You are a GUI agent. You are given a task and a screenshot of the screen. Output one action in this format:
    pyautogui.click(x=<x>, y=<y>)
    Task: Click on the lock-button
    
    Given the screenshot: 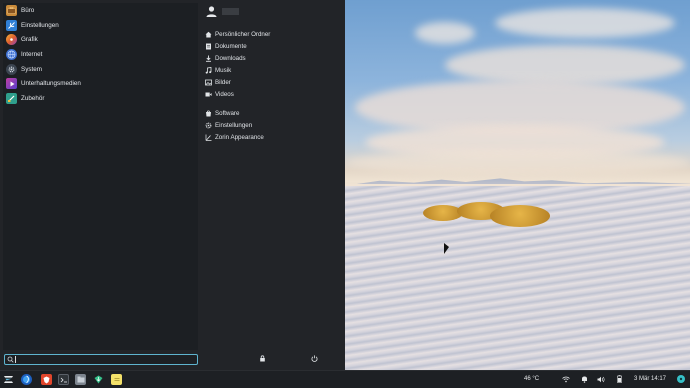 What is the action you would take?
    pyautogui.click(x=262, y=359)
    